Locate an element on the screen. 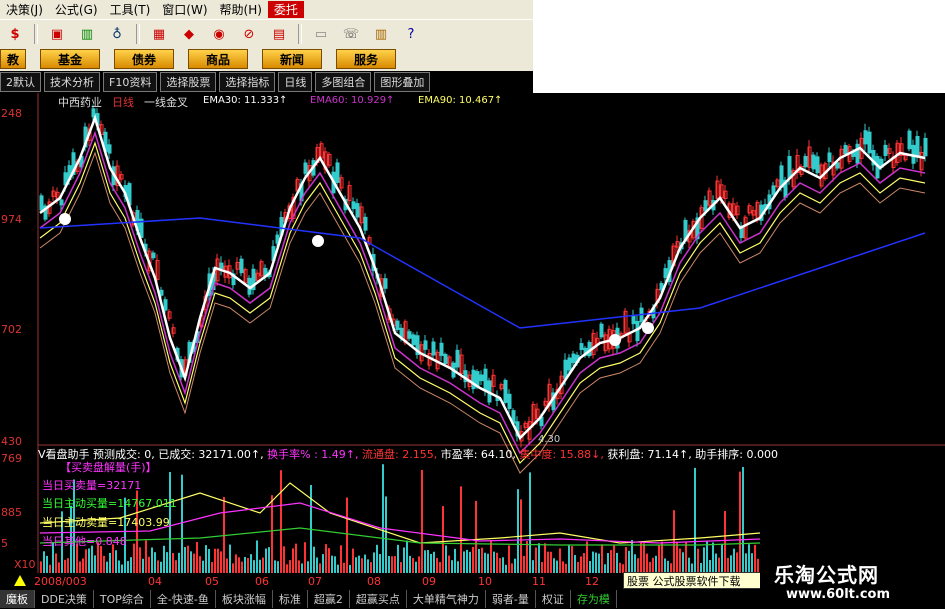  nav-bond-button: 债券 is located at coordinates (144, 59).